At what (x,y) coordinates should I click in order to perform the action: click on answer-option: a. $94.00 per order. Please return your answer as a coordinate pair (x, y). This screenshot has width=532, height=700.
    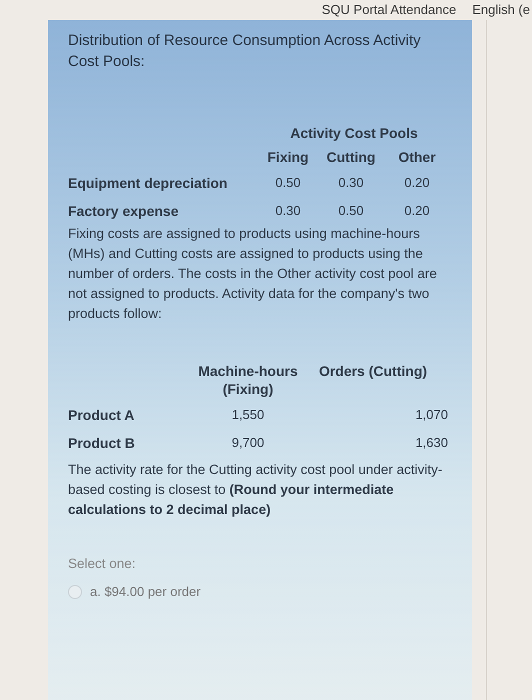
    Looking at the image, I should click on (260, 591).